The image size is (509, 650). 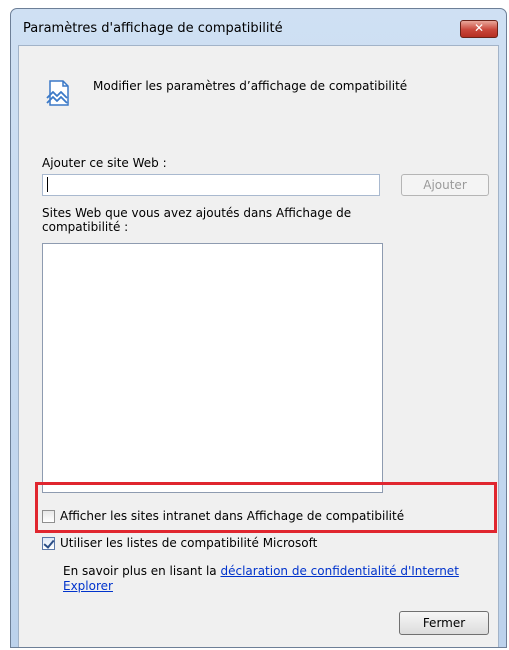 What do you see at coordinates (48, 516) in the screenshot?
I see `intranet-checkbox` at bounding box center [48, 516].